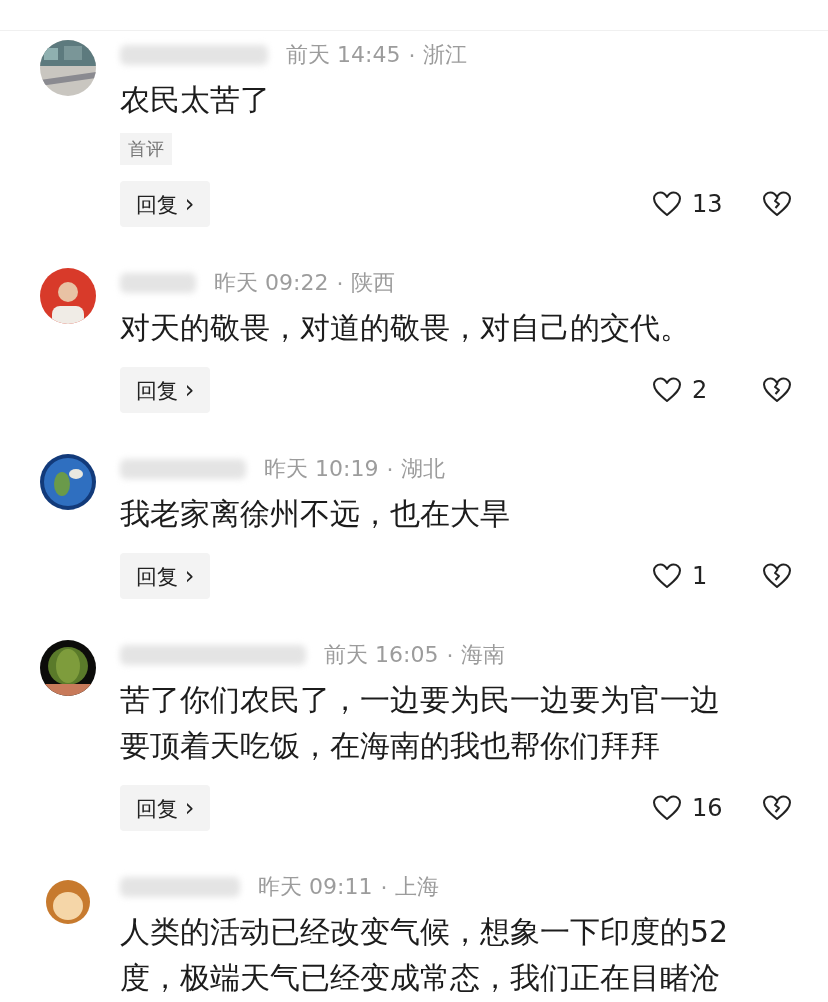 The image size is (828, 1002). What do you see at coordinates (315, 887) in the screenshot?
I see `comment-time: 昨天 09:11` at bounding box center [315, 887].